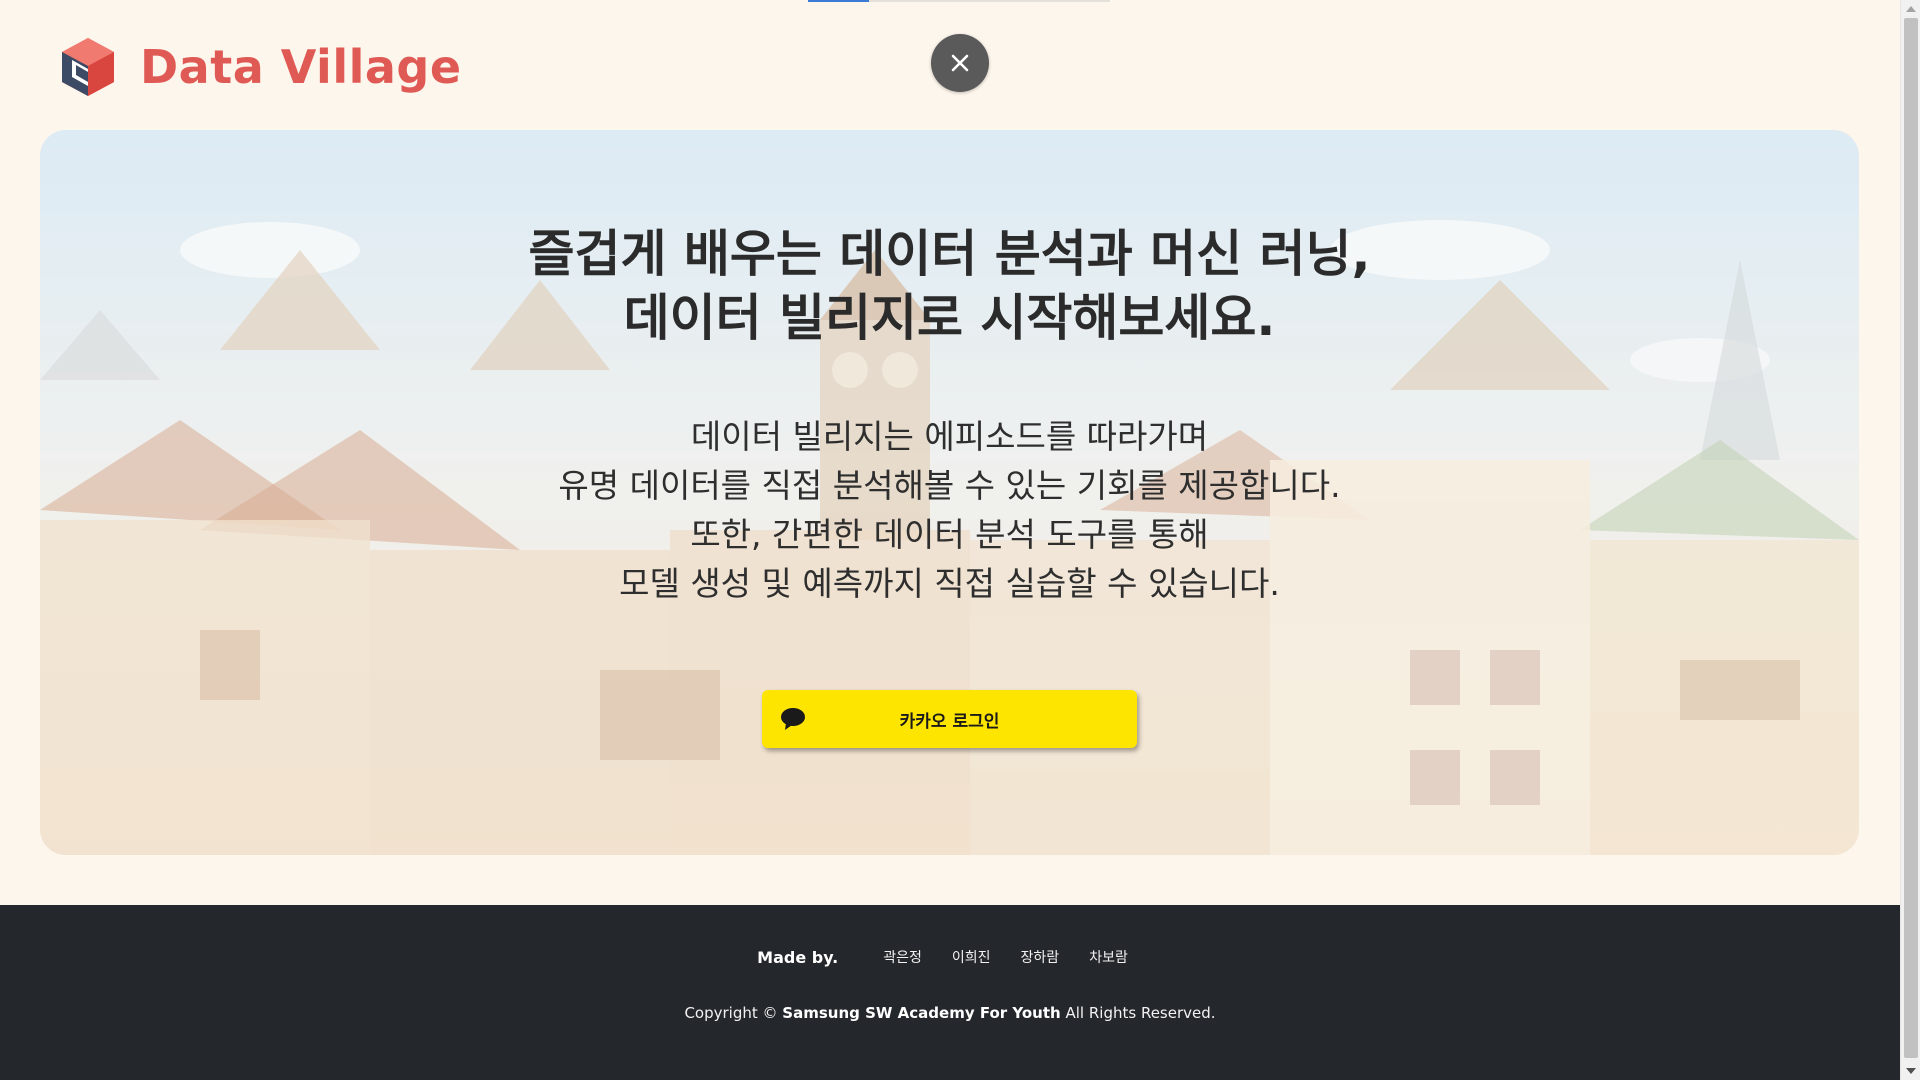  Describe the element at coordinates (949, 286) in the screenshot. I see `hero-title: 즐겁게 배우는 데이터 분석과 머신 러닝, 데이터 빌리지로 시작해보세요.` at that location.